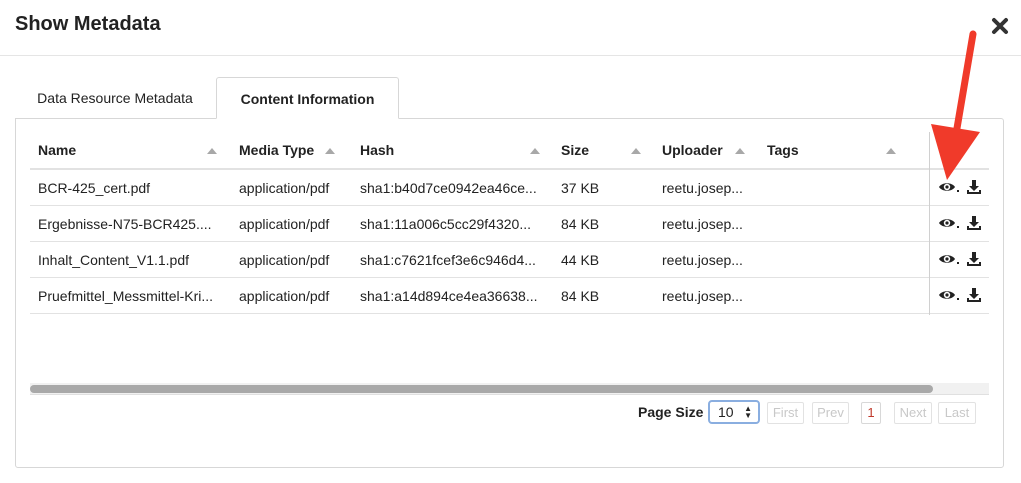 This screenshot has width=1021, height=483. What do you see at coordinates (785, 413) in the screenshot?
I see `first-page-button: First` at bounding box center [785, 413].